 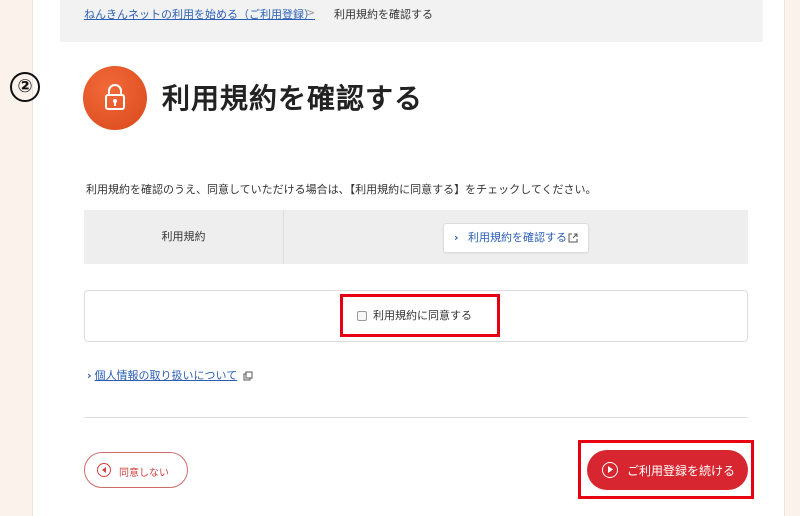 I want to click on title-icon-badge, so click(x=115, y=98).